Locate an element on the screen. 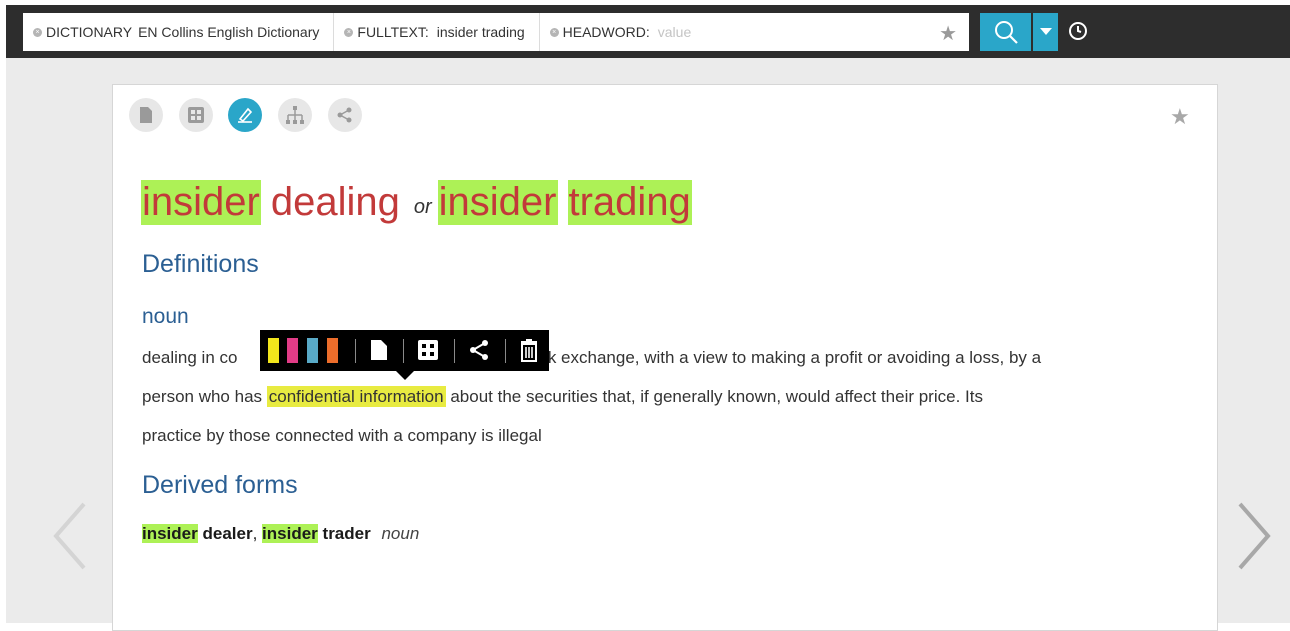 This screenshot has height=631, width=1290. search-options-dropdown is located at coordinates (1045, 32).